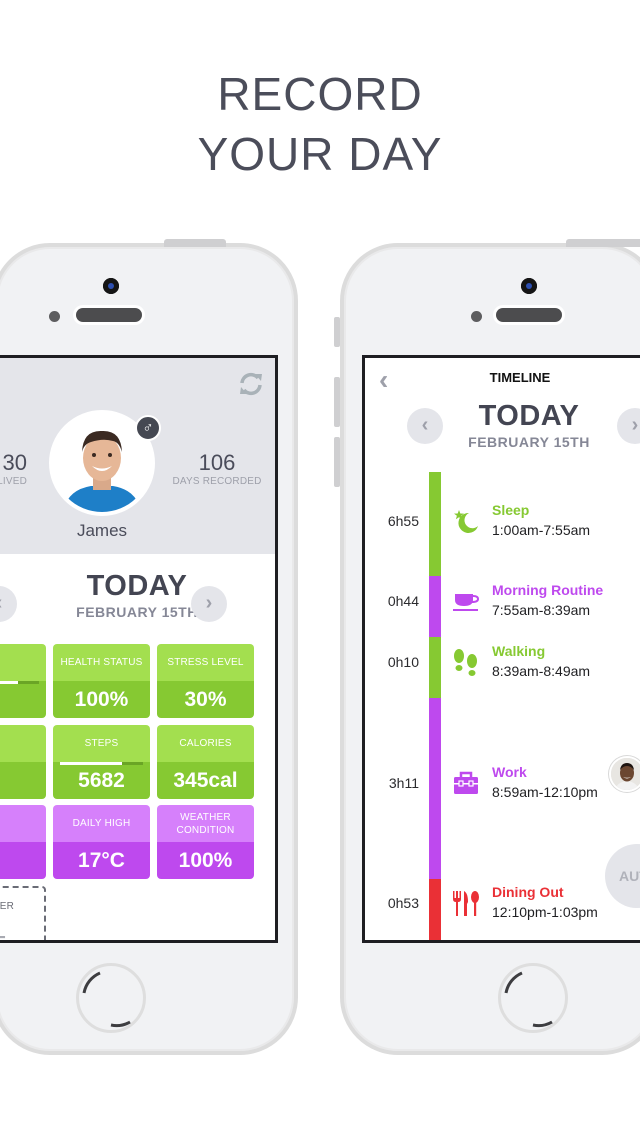 The height and width of the screenshot is (1136, 640). Describe the element at coordinates (518, 651) in the screenshot. I see `event-name: Walking` at that location.